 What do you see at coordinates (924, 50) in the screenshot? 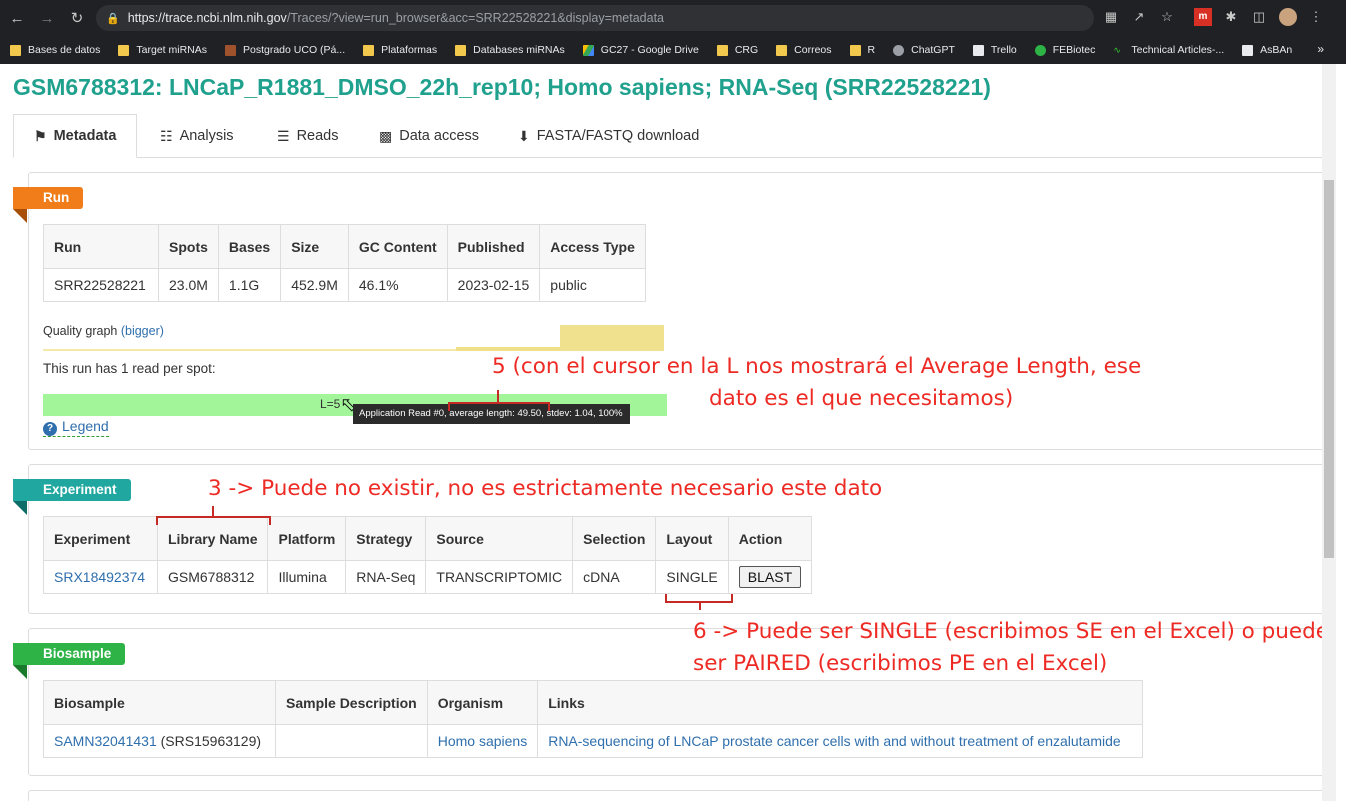
I see `bookmark-item: ChatGPT` at bounding box center [924, 50].